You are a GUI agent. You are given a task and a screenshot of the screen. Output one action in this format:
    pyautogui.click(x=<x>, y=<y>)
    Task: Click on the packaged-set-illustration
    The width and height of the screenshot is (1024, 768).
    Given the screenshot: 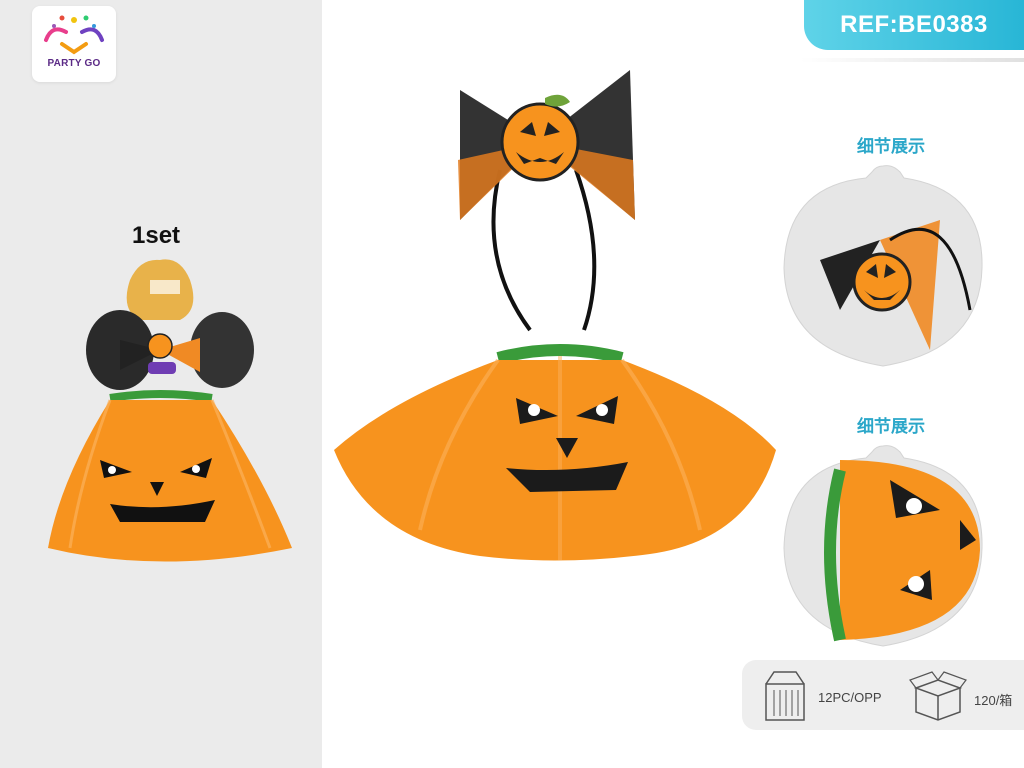 What is the action you would take?
    pyautogui.click(x=170, y=410)
    